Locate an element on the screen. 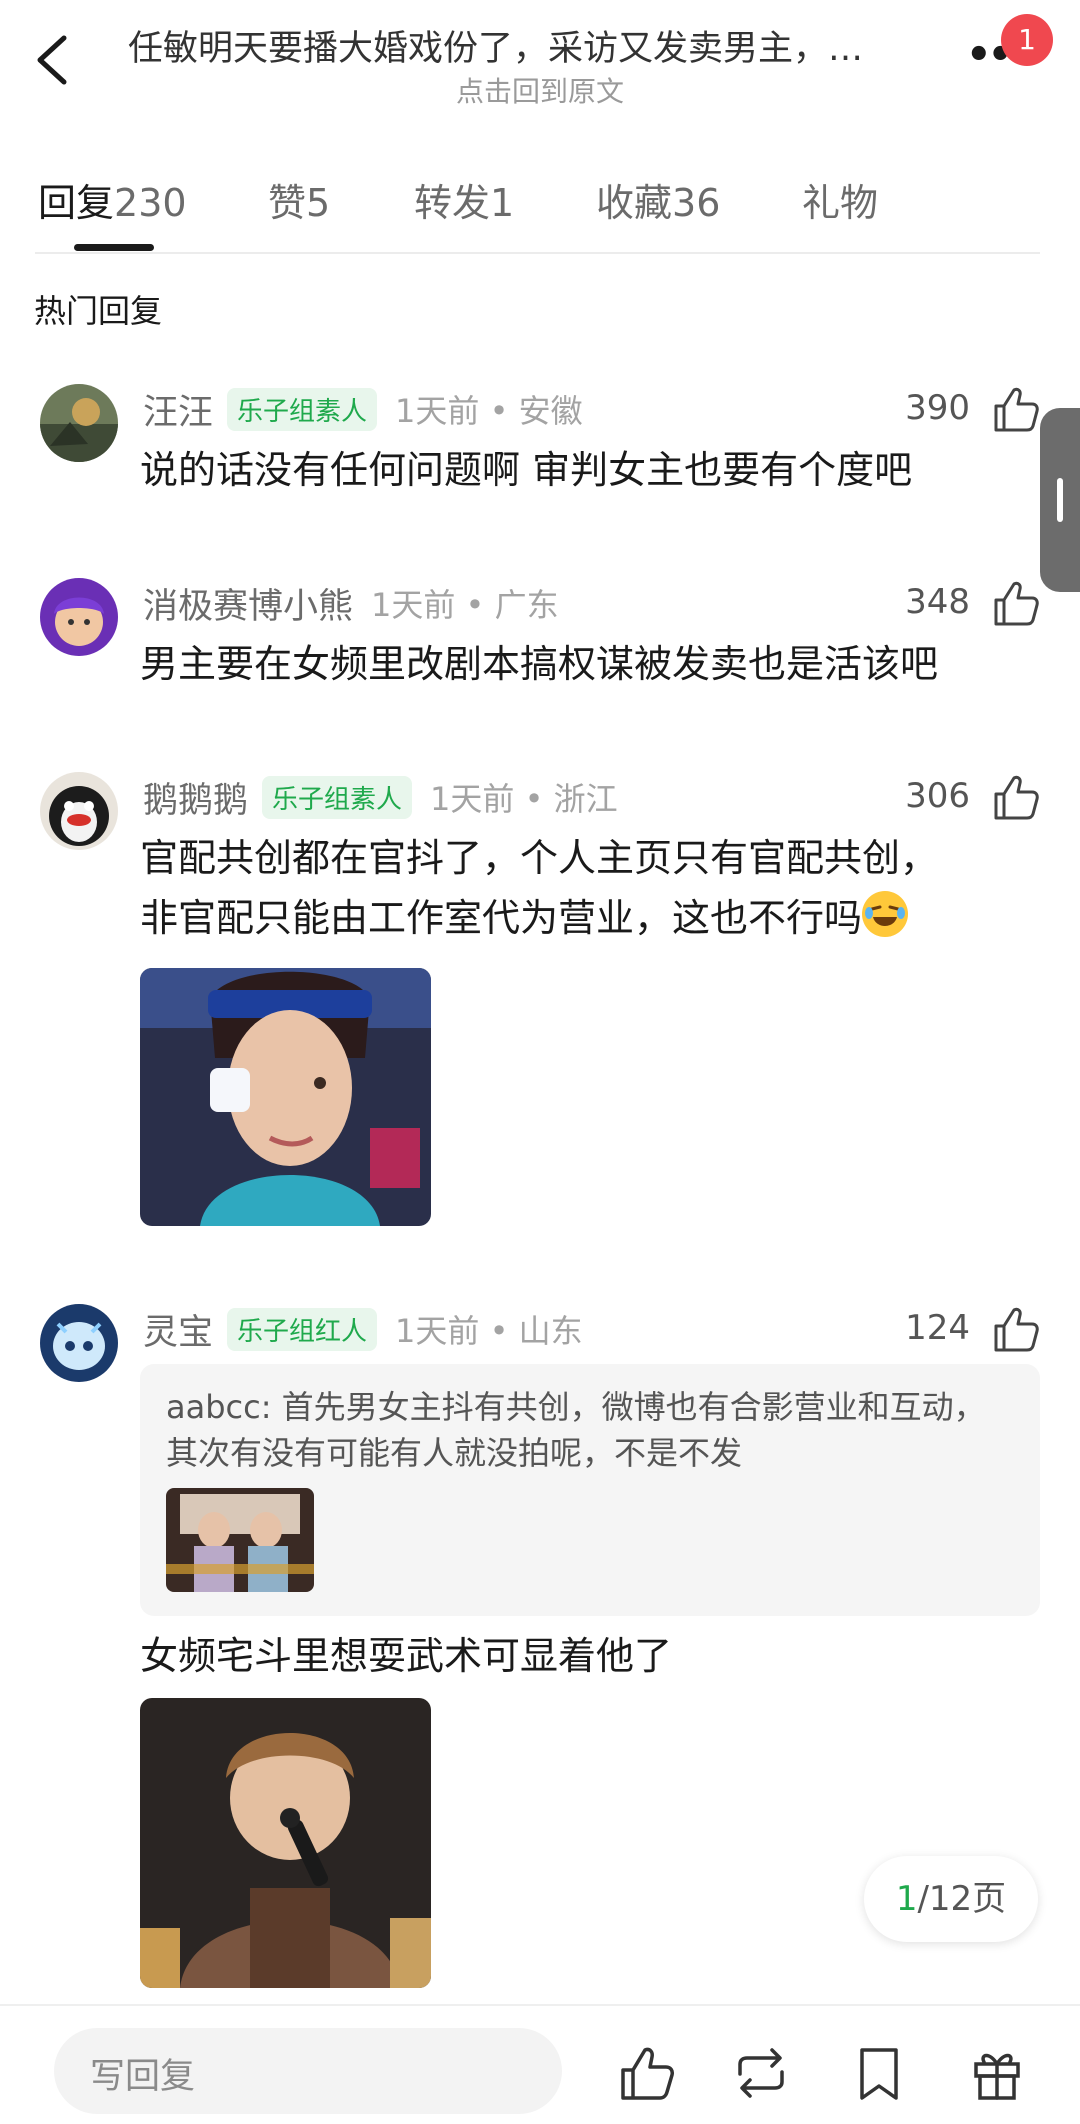 This screenshot has height=2124, width=1080. tab-favorites: 收藏36 is located at coordinates (658, 199).